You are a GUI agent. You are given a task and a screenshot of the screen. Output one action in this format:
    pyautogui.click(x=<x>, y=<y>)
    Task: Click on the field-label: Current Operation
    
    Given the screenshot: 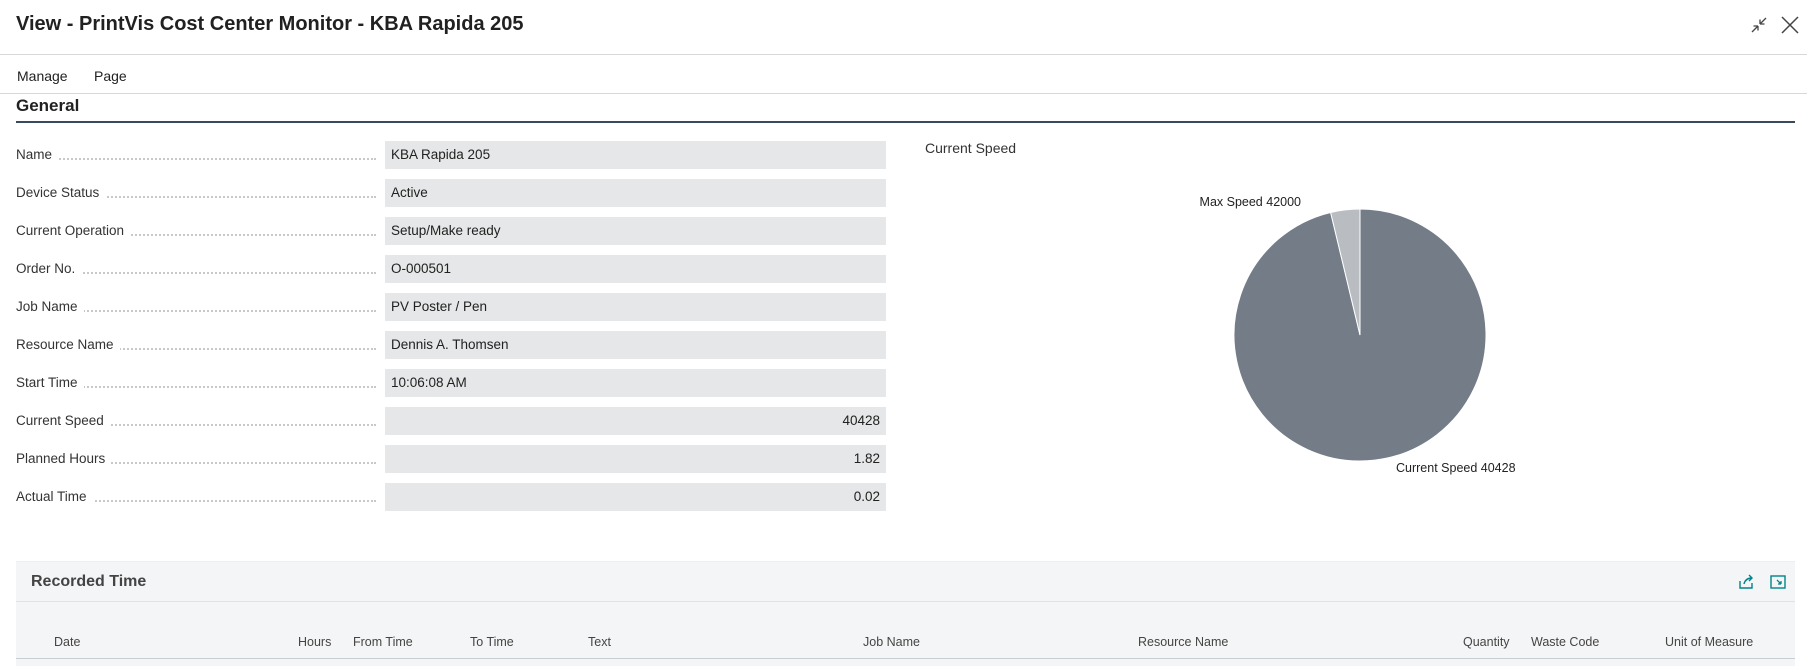 What is the action you would take?
    pyautogui.click(x=73, y=231)
    